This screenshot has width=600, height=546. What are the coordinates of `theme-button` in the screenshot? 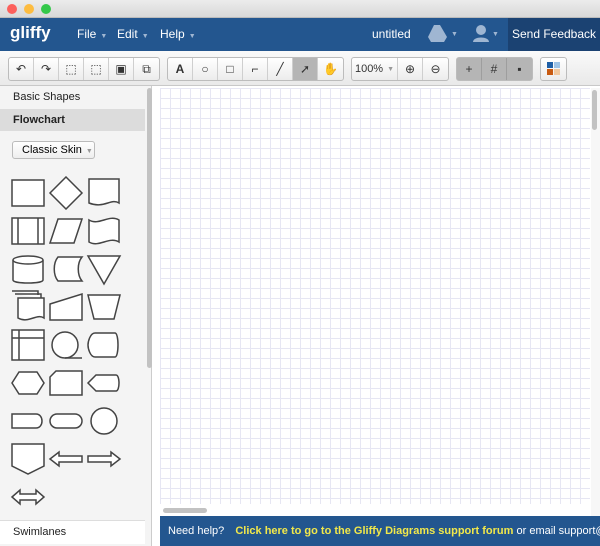 It's located at (553, 69).